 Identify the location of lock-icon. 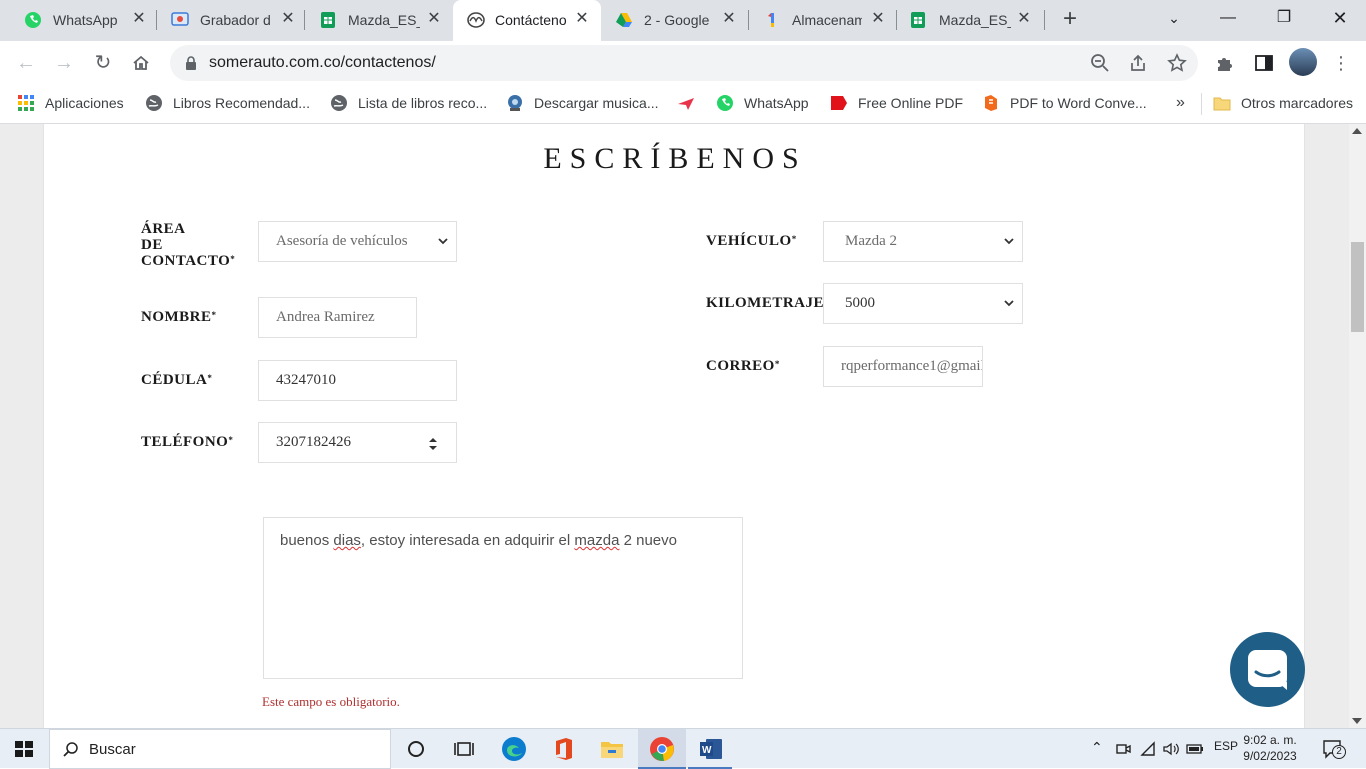
(191, 63).